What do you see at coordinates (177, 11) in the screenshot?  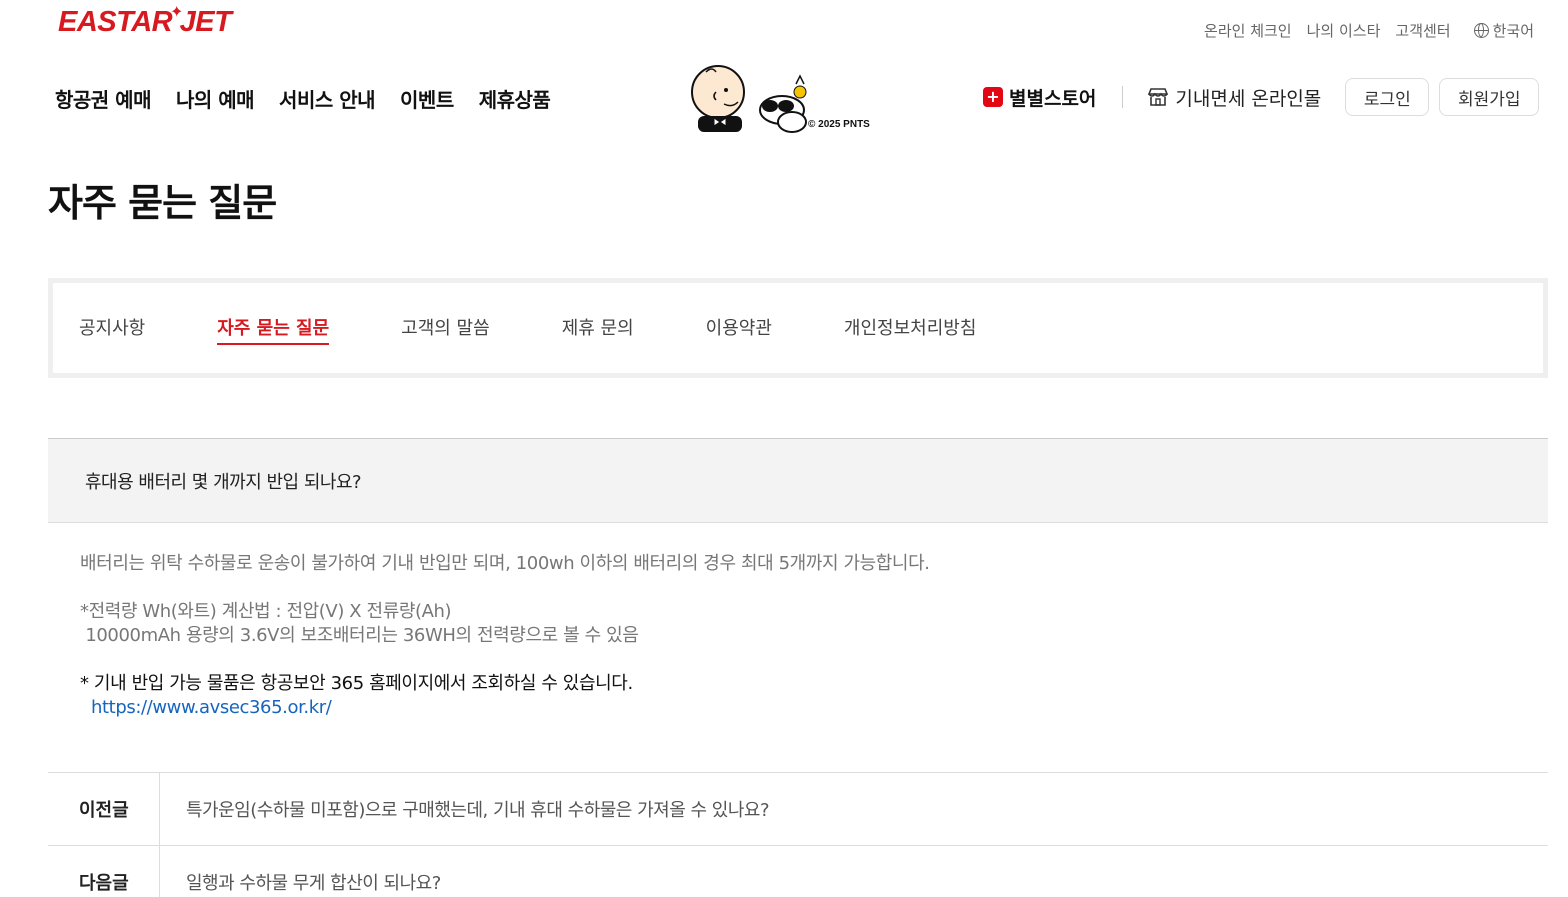 I see `star-icon: ✦` at bounding box center [177, 11].